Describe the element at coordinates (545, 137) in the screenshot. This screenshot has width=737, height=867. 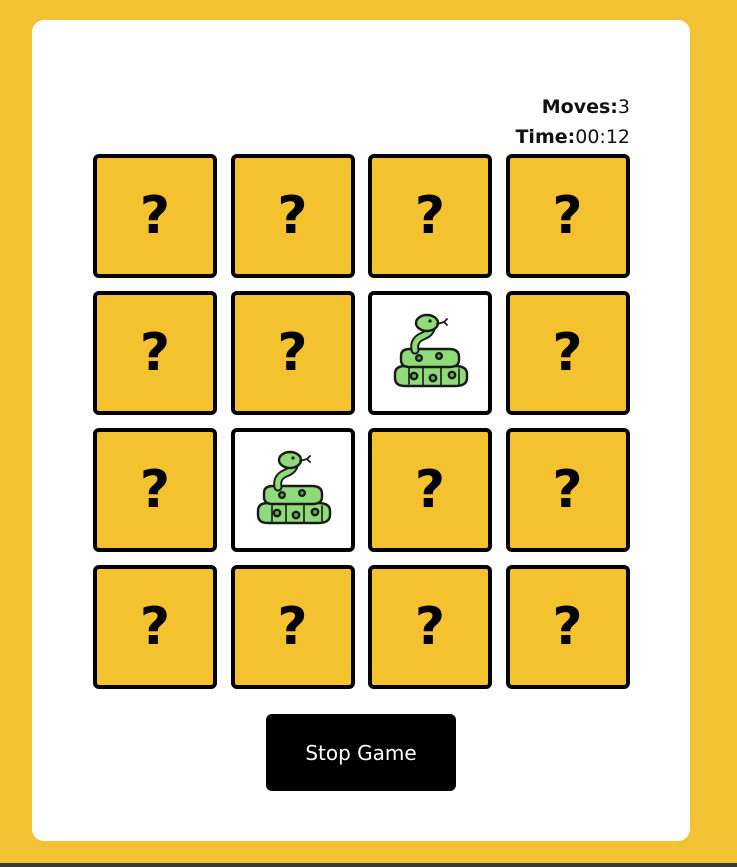
I see `time-label: Time:` at that location.